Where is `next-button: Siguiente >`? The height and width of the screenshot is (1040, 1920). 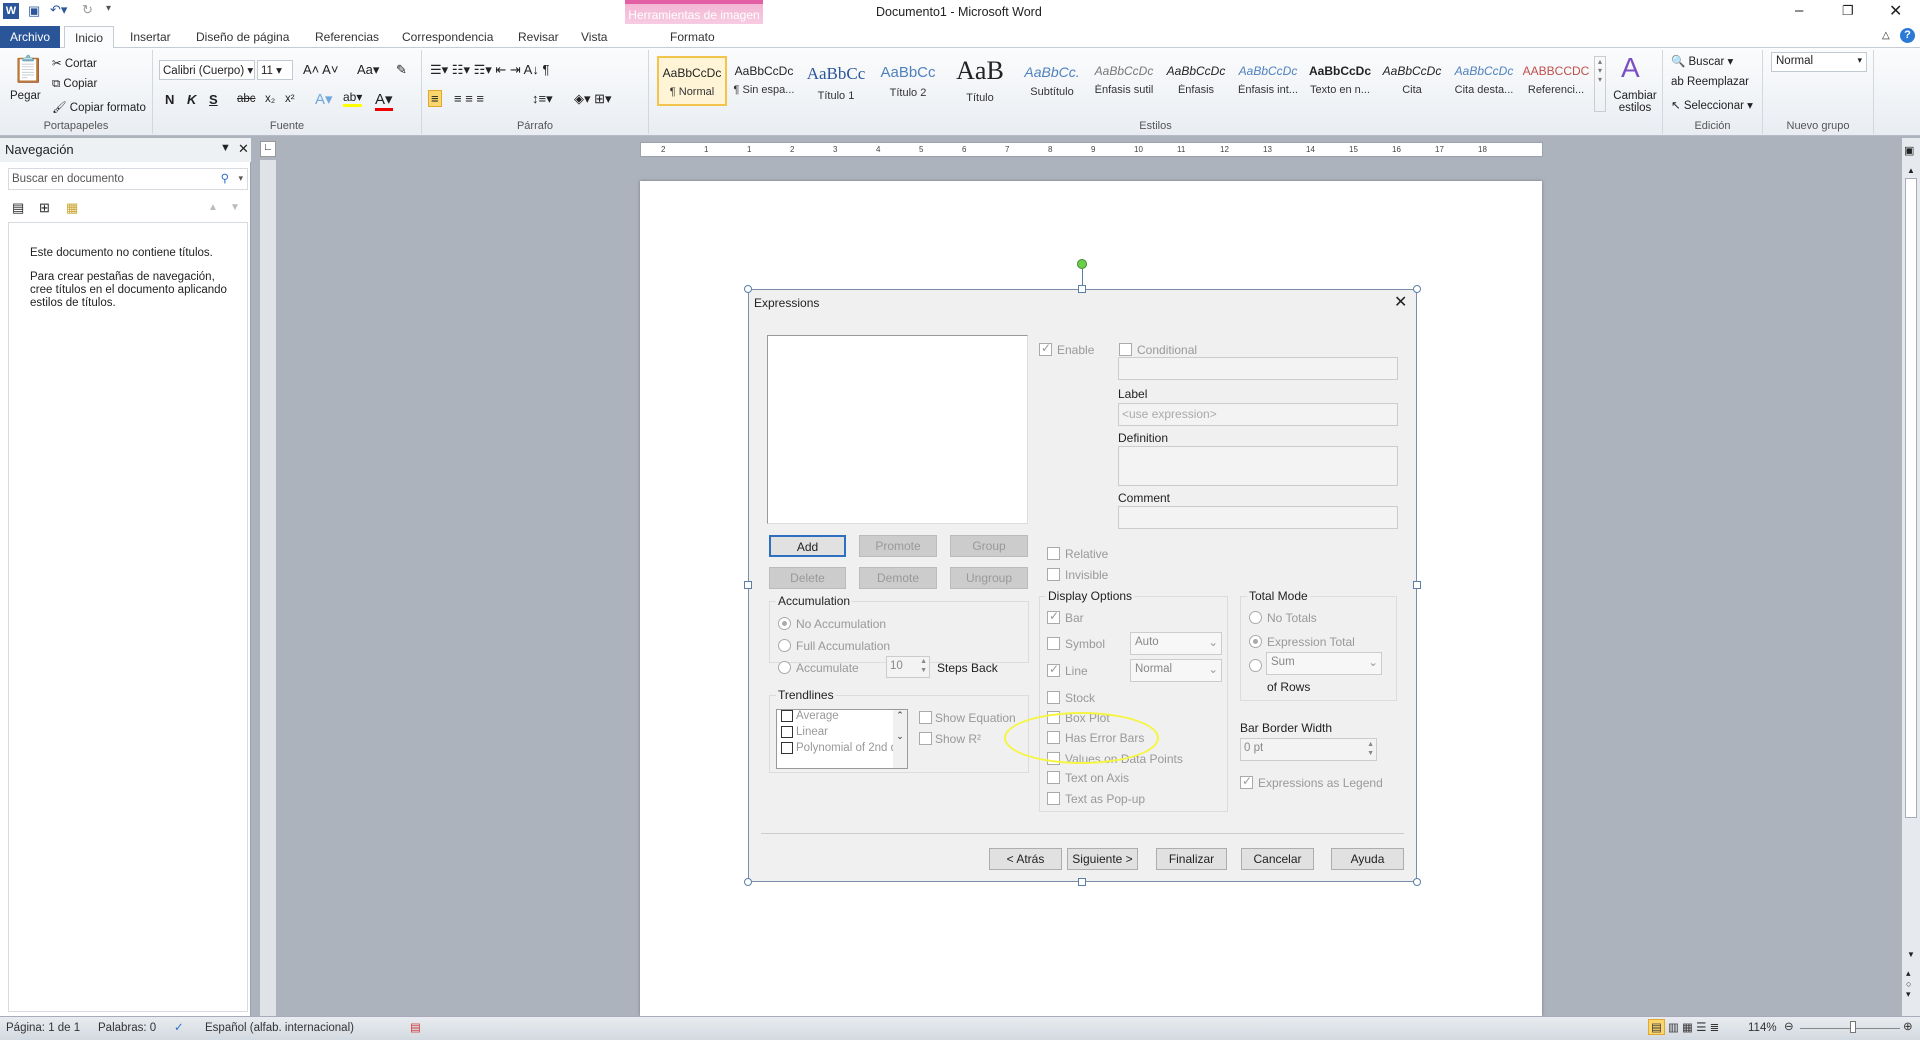
next-button: Siguiente > is located at coordinates (1102, 859).